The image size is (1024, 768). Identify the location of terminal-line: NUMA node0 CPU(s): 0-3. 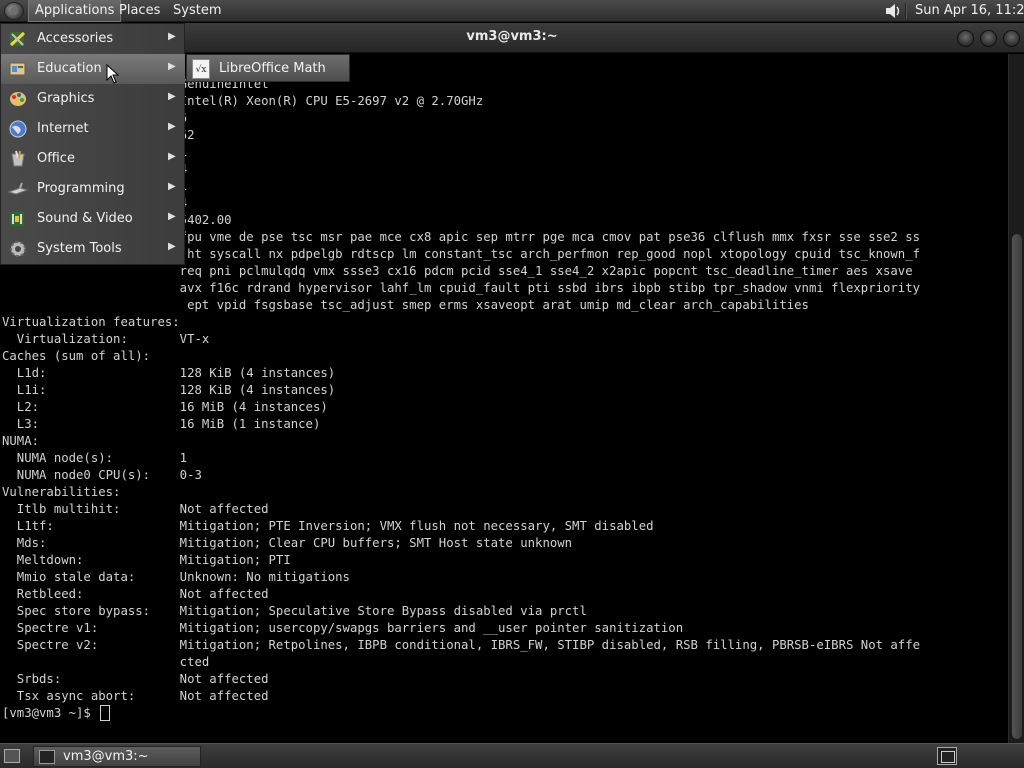
(102, 475).